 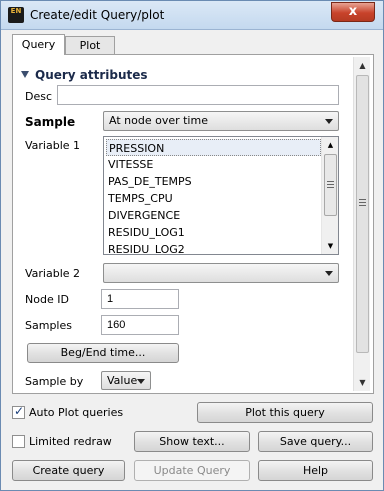 What do you see at coordinates (149, 181) in the screenshot?
I see `list-item: PAS_DE_TEMPS` at bounding box center [149, 181].